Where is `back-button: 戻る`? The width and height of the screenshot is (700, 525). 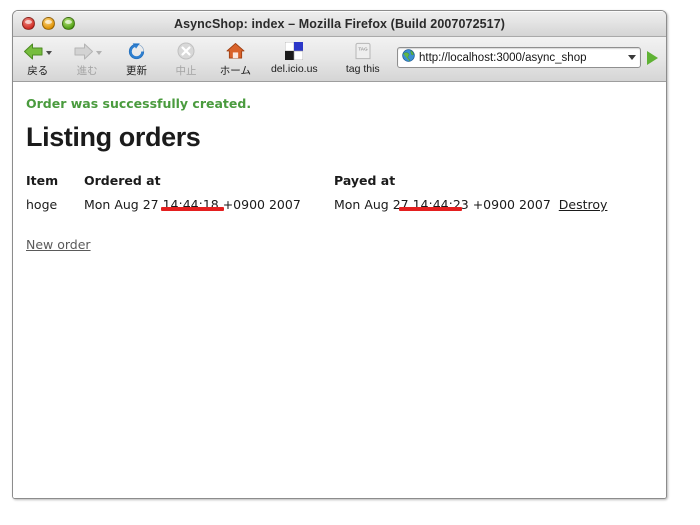
back-button: 戻る is located at coordinates (37, 59).